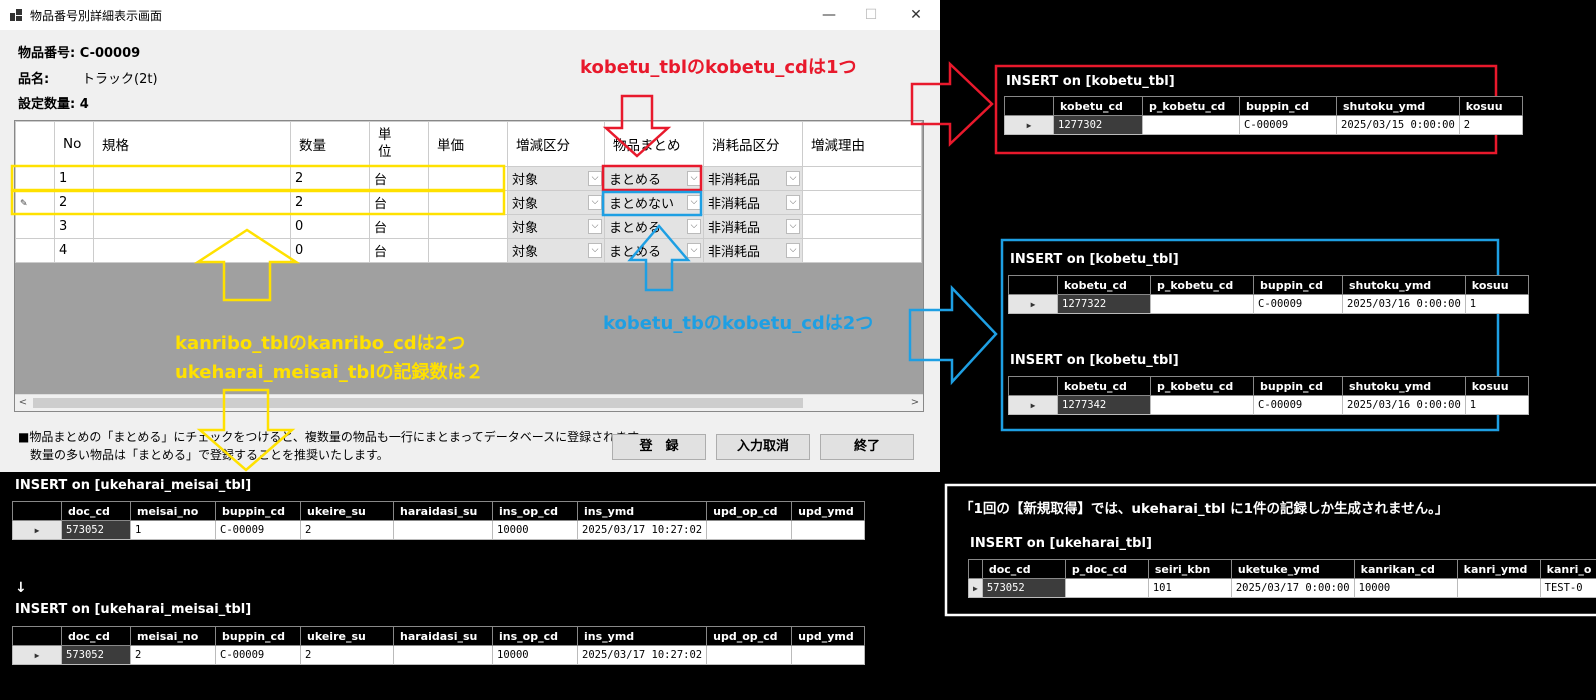  What do you see at coordinates (1094, 259) in the screenshot?
I see `kobetu-blue1-title: INSERT on [kobetu_tbl]` at bounding box center [1094, 259].